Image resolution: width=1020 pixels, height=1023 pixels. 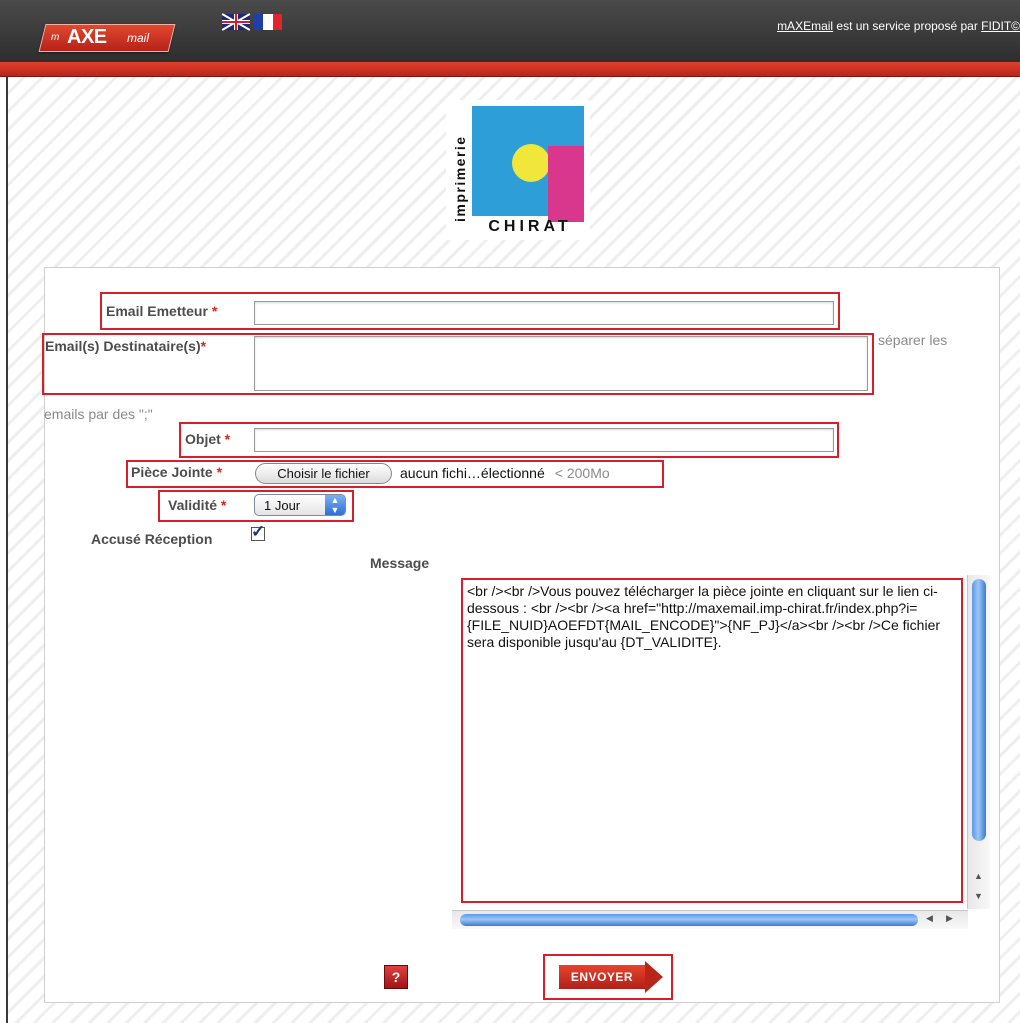 What do you see at coordinates (510, 69) in the screenshot?
I see `header-red-band` at bounding box center [510, 69].